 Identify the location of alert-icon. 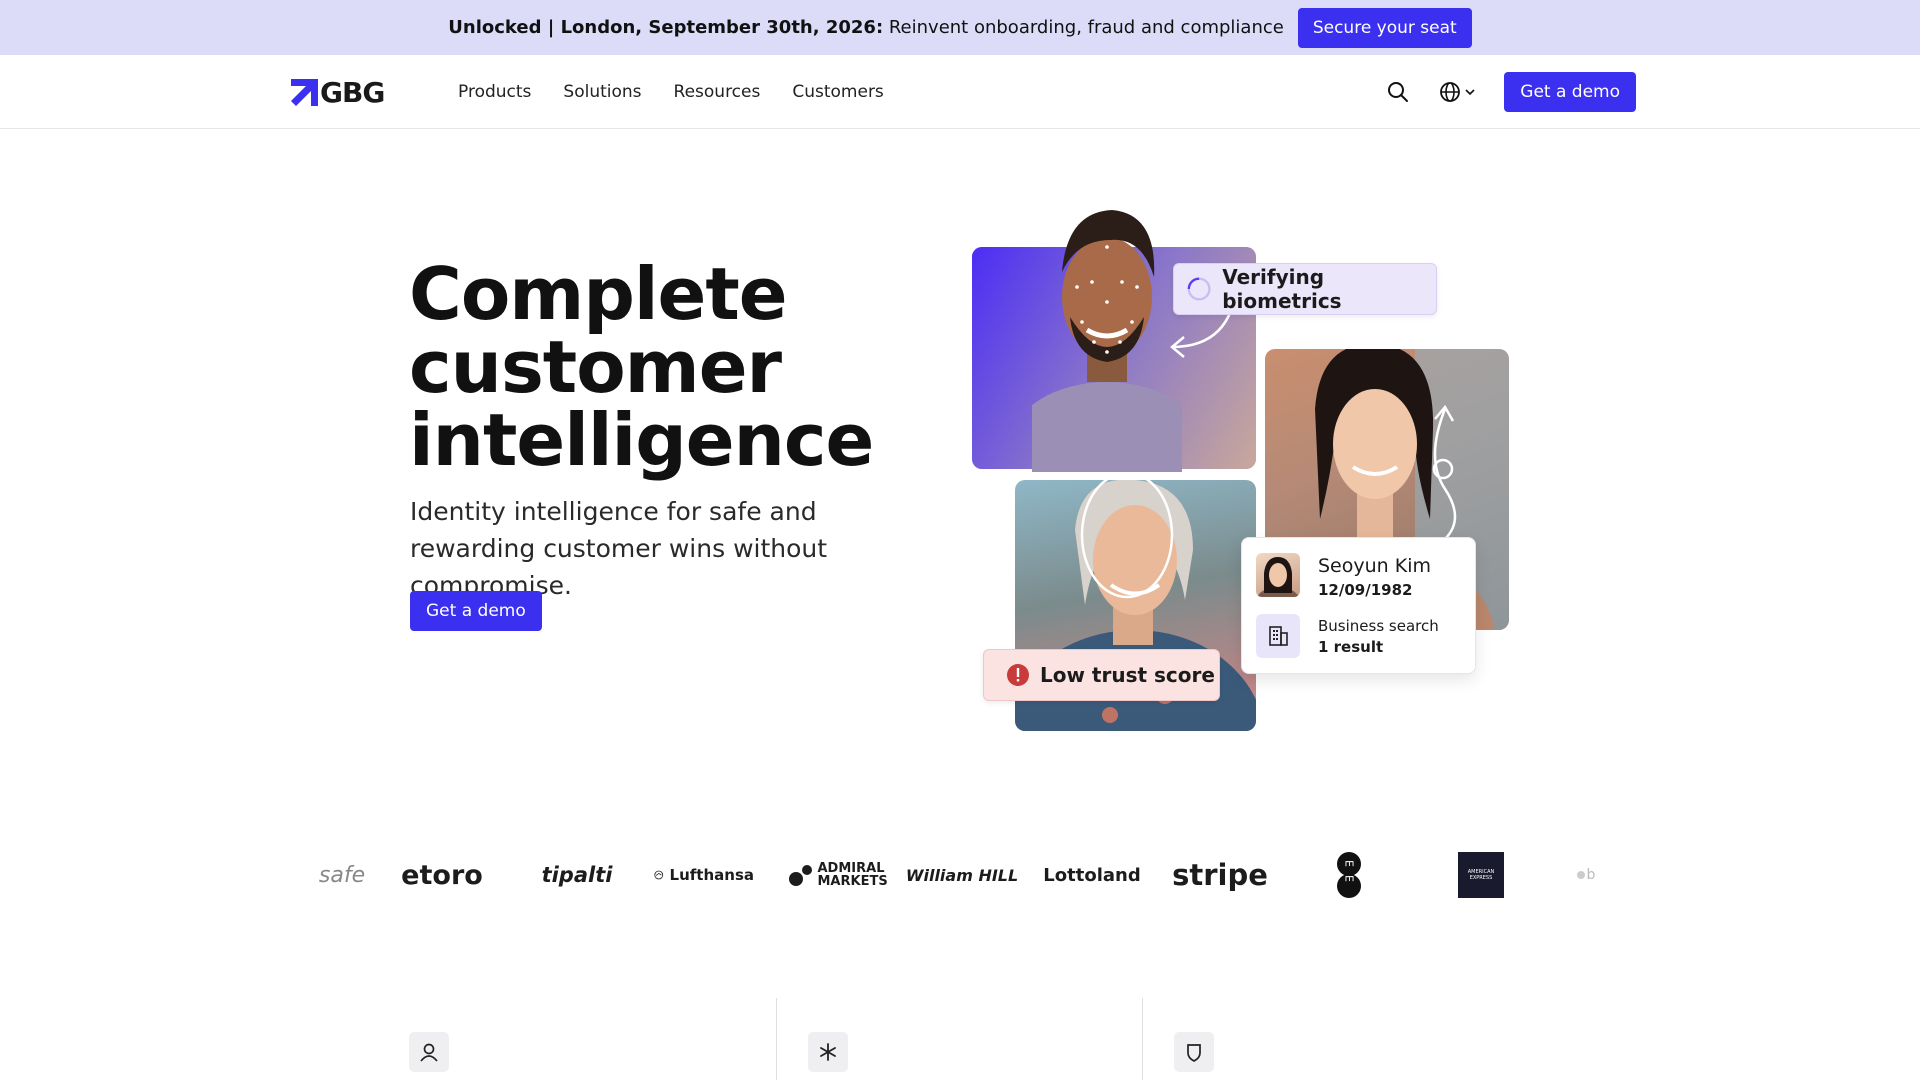
(1018, 675).